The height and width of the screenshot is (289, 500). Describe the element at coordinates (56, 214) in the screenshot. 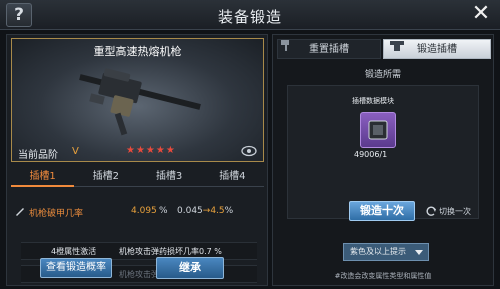

I see `stat-name: 机枪破甲几率` at that location.